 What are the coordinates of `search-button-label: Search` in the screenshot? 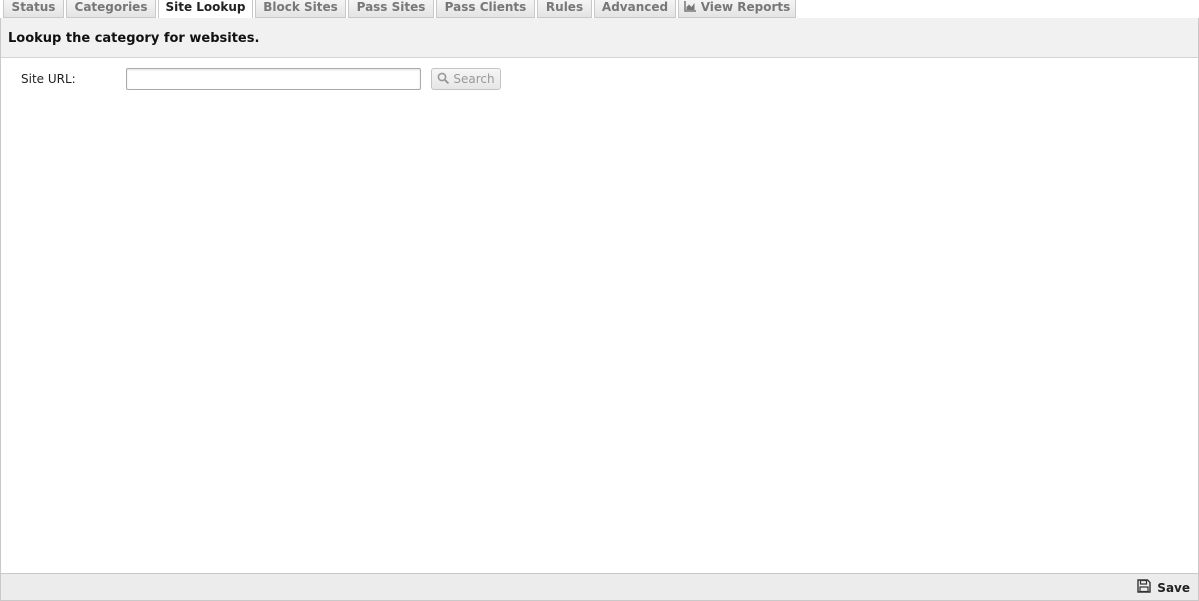 It's located at (474, 79).